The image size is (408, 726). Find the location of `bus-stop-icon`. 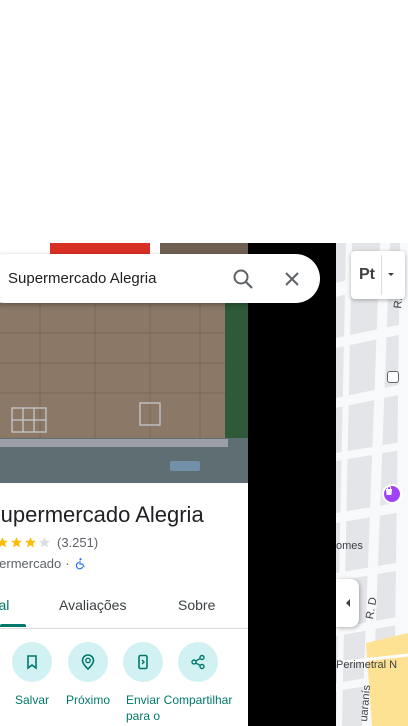

bus-stop-icon is located at coordinates (393, 377).